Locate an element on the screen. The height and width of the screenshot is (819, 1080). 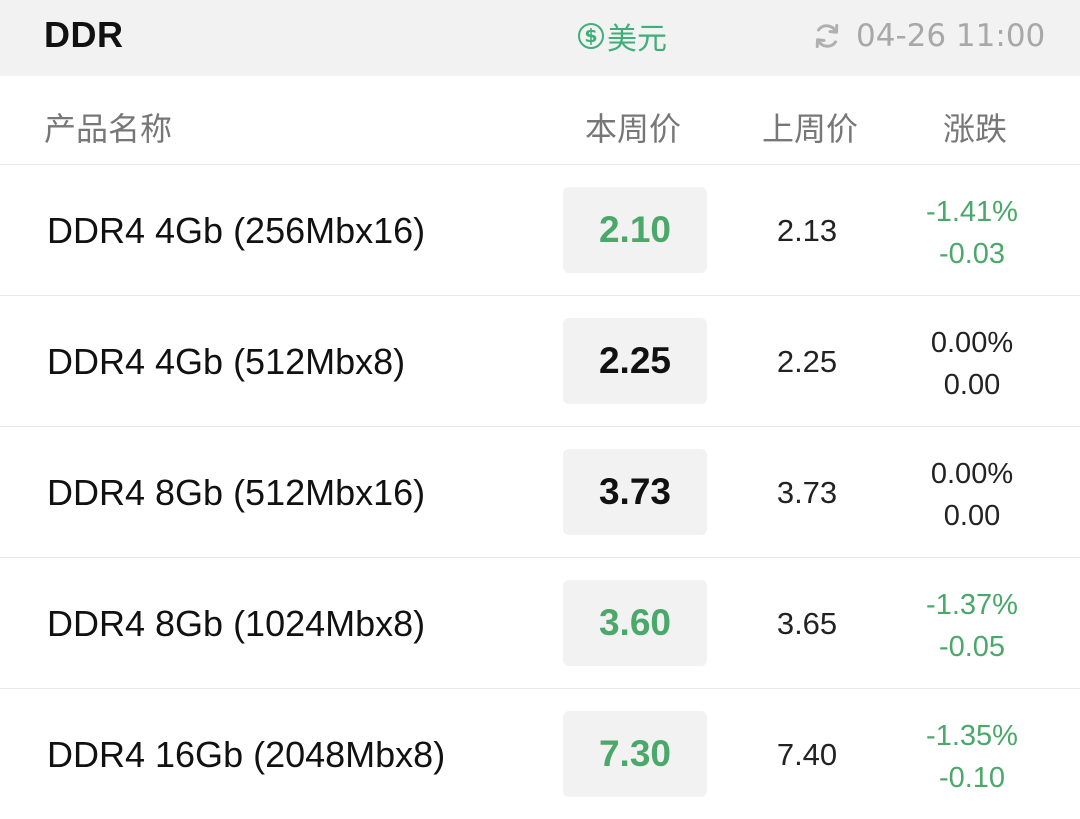
change-amount: -0.05 is located at coordinates (972, 647).